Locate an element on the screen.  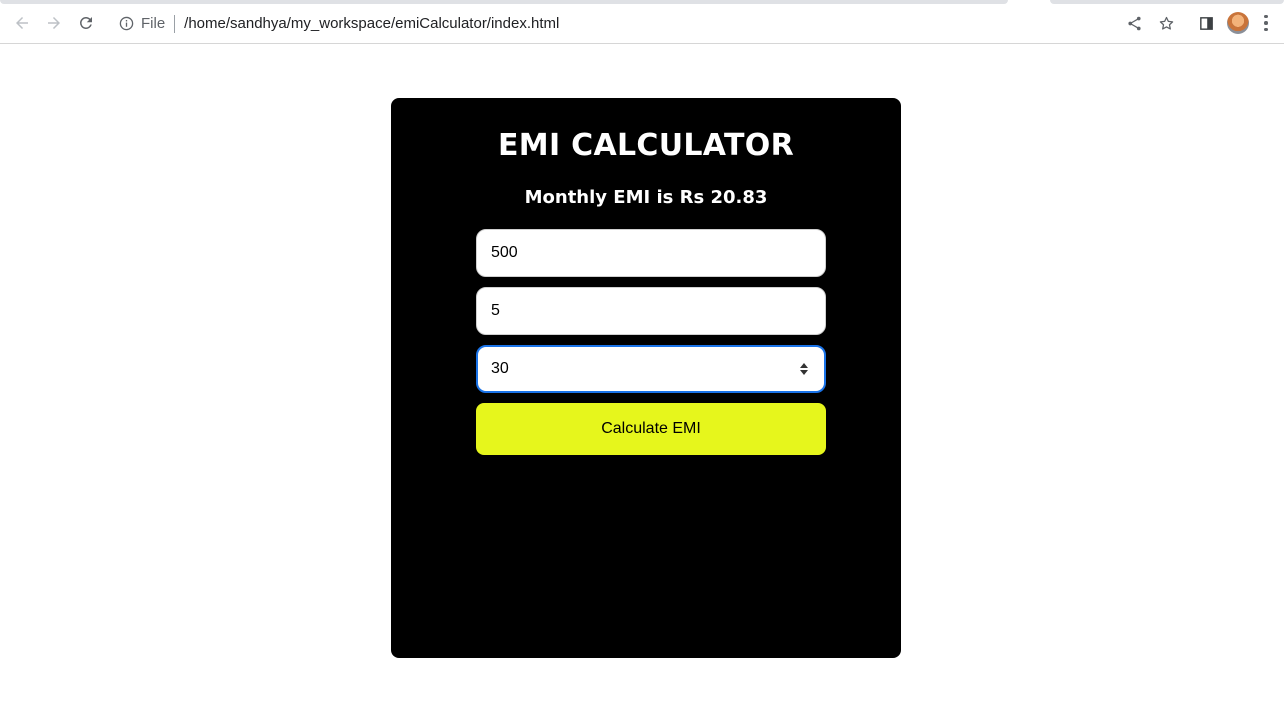
side-panel-button is located at coordinates (1206, 23).